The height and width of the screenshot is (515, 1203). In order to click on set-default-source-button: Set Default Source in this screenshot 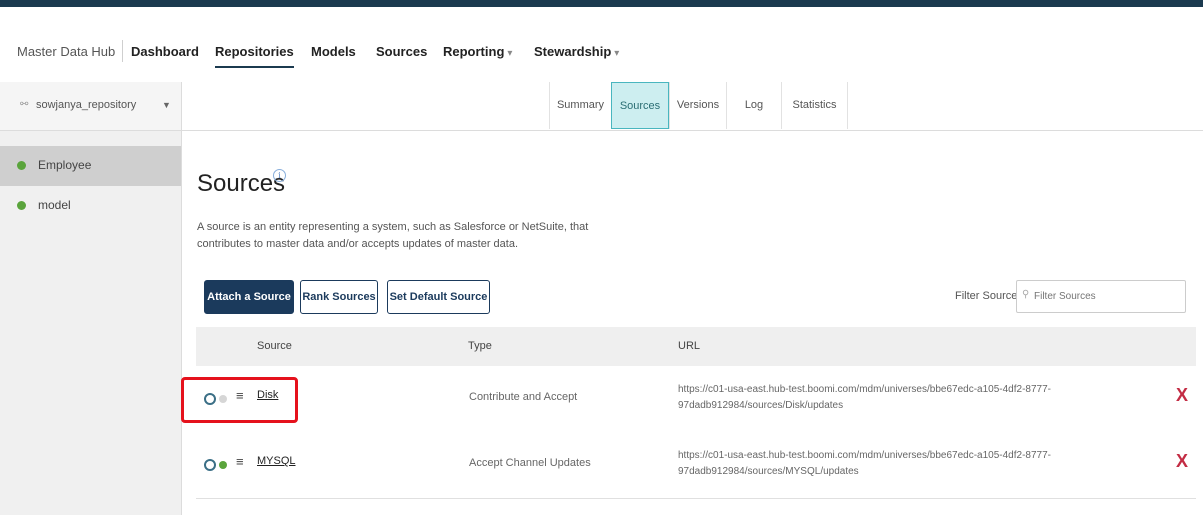, I will do `click(438, 297)`.